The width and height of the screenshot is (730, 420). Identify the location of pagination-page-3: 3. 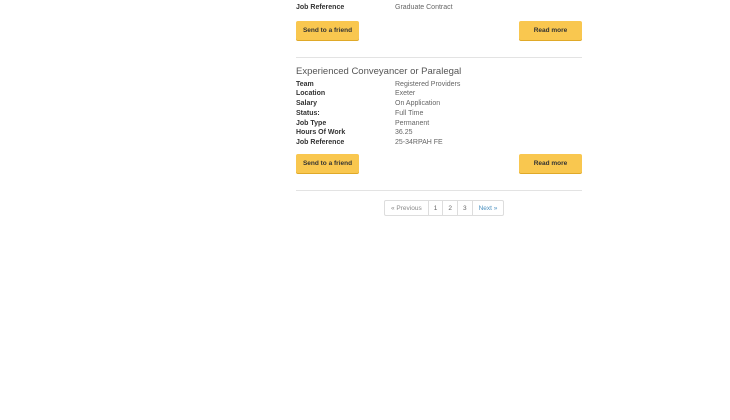
(465, 208).